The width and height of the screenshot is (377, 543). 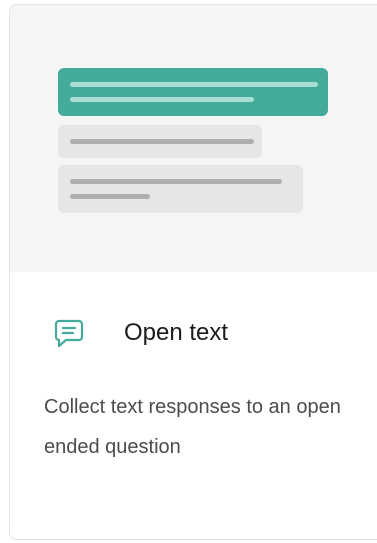 What do you see at coordinates (193, 92) in the screenshot?
I see `preview-answer-bubble` at bounding box center [193, 92].